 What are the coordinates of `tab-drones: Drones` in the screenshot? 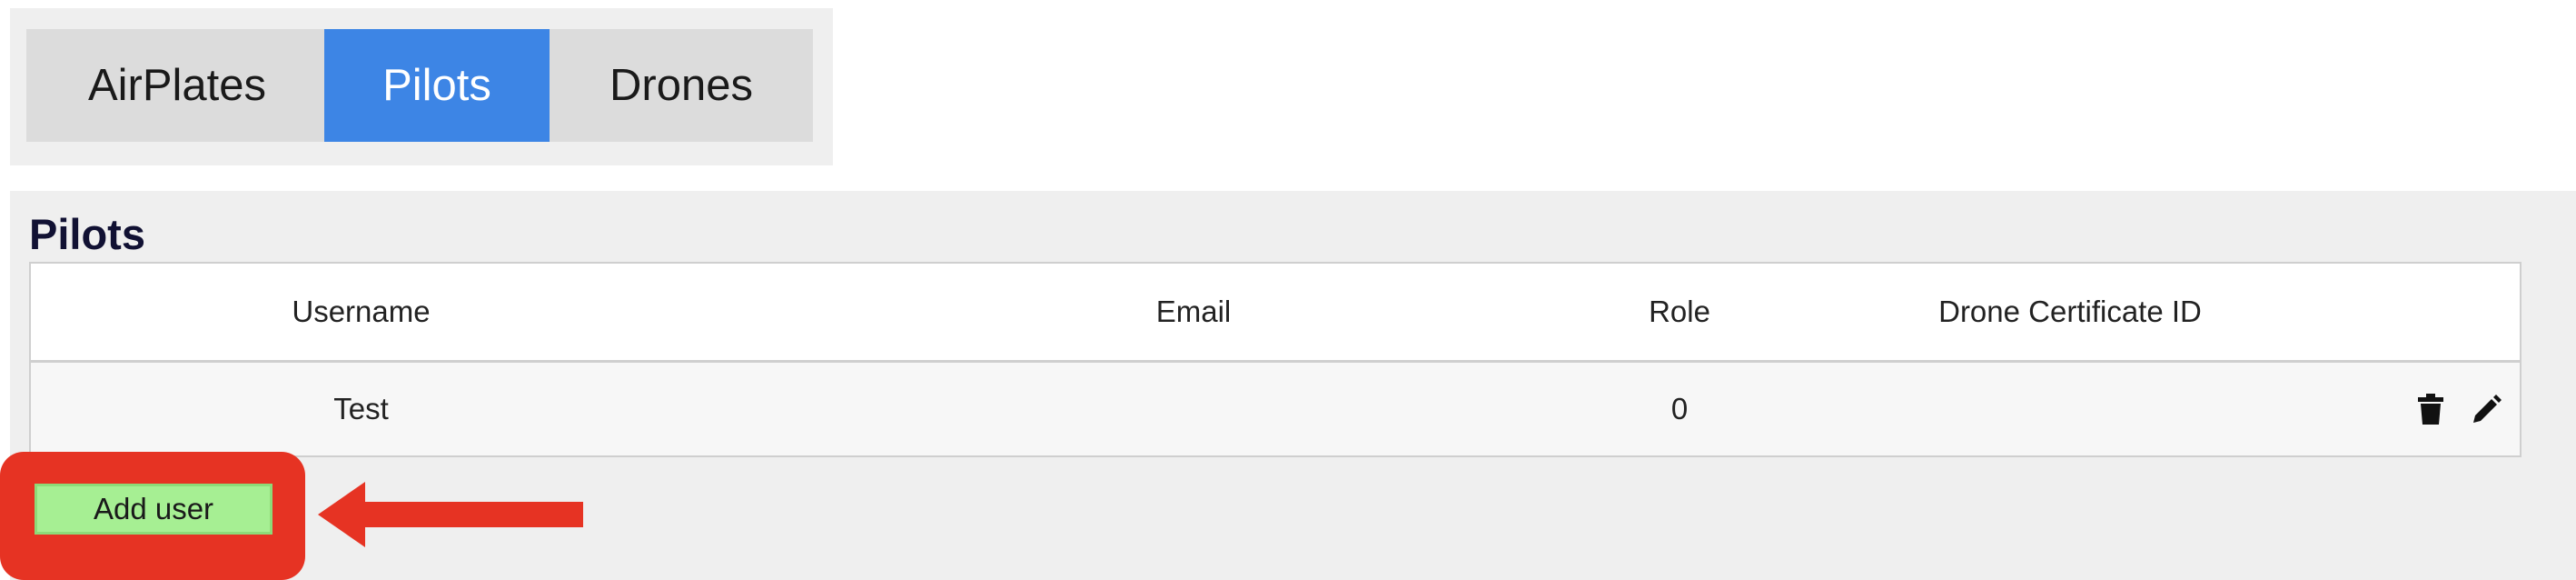 It's located at (681, 86).